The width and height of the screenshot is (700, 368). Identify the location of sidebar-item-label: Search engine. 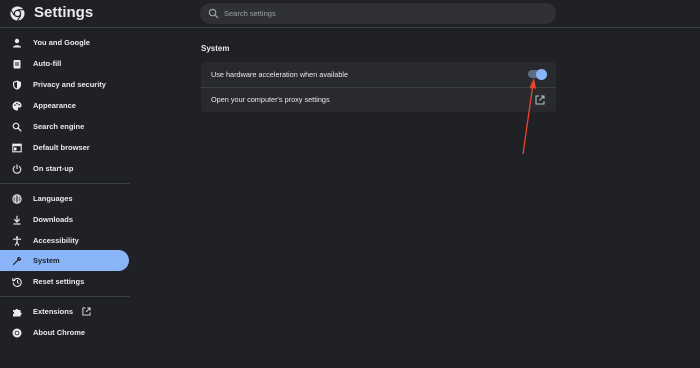
(59, 126).